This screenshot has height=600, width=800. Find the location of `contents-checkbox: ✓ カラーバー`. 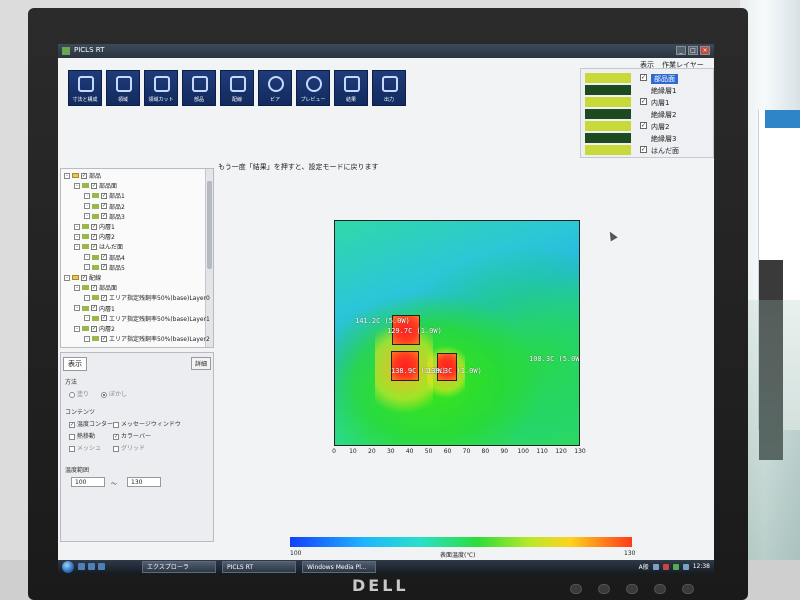

contents-checkbox: ✓ カラーバー is located at coordinates (132, 435).